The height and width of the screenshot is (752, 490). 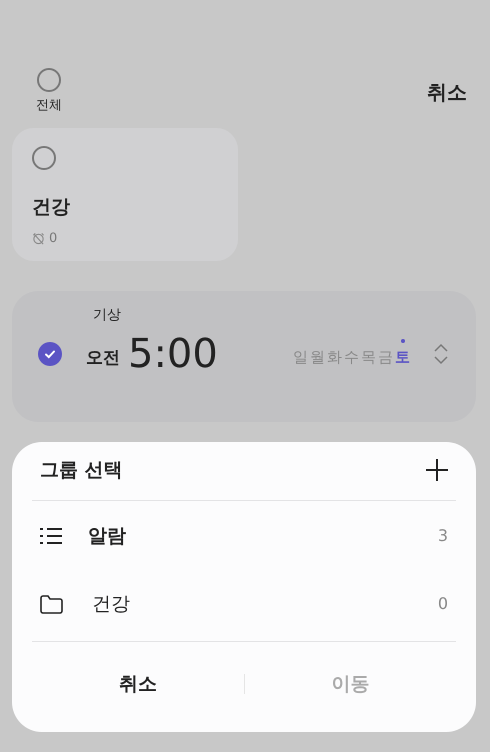 What do you see at coordinates (300, 357) in the screenshot?
I see `weekday: 일` at bounding box center [300, 357].